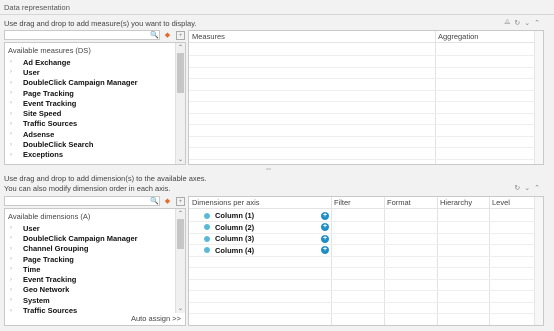 The image size is (554, 331). Describe the element at coordinates (538, 97) in the screenshot. I see `measures-grid-scrollbar` at that location.